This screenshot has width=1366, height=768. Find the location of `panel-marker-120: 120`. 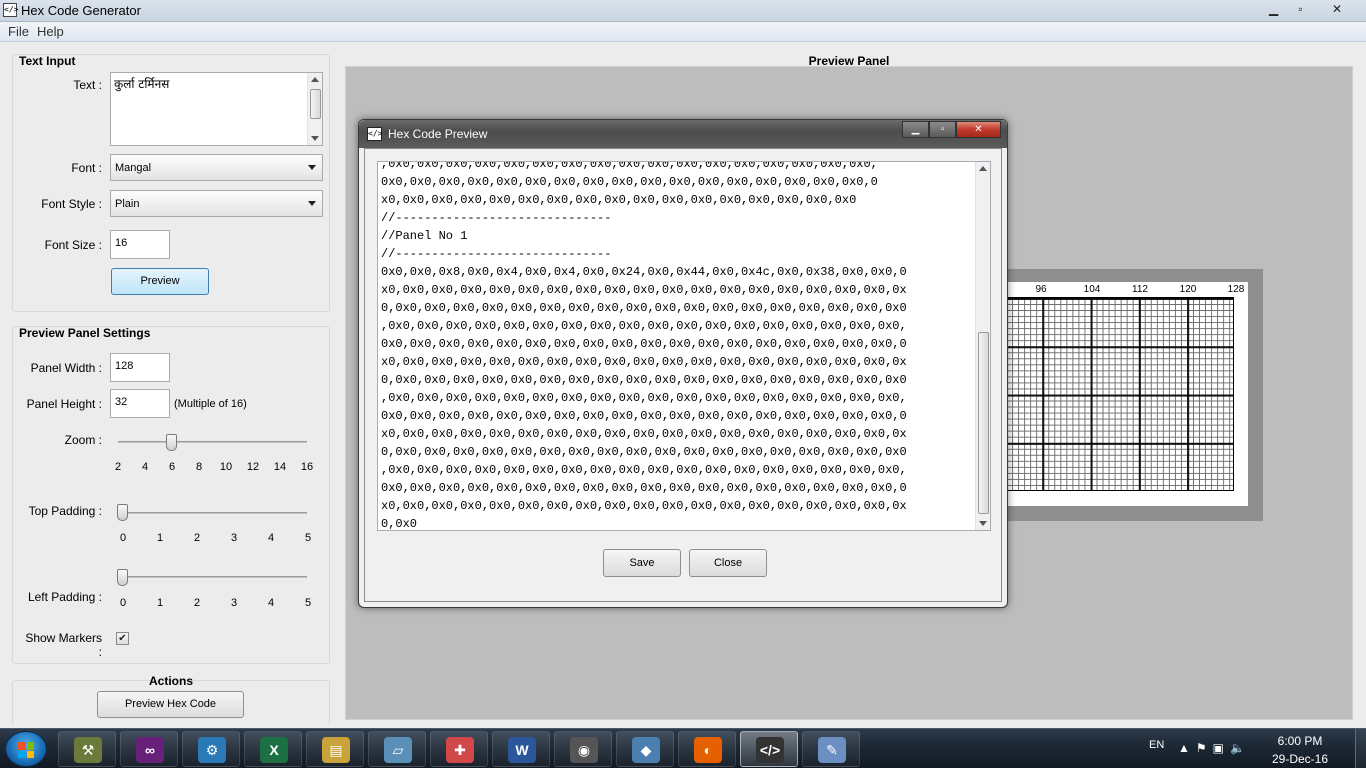

panel-marker-120: 120 is located at coordinates (1188, 289).